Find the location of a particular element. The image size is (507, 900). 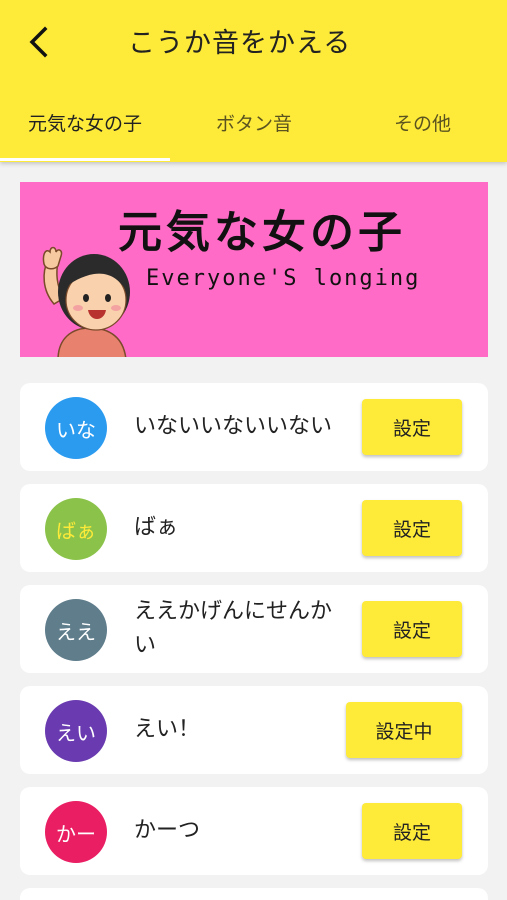

list-item: いな いないいないいない 設定 is located at coordinates (254, 427).